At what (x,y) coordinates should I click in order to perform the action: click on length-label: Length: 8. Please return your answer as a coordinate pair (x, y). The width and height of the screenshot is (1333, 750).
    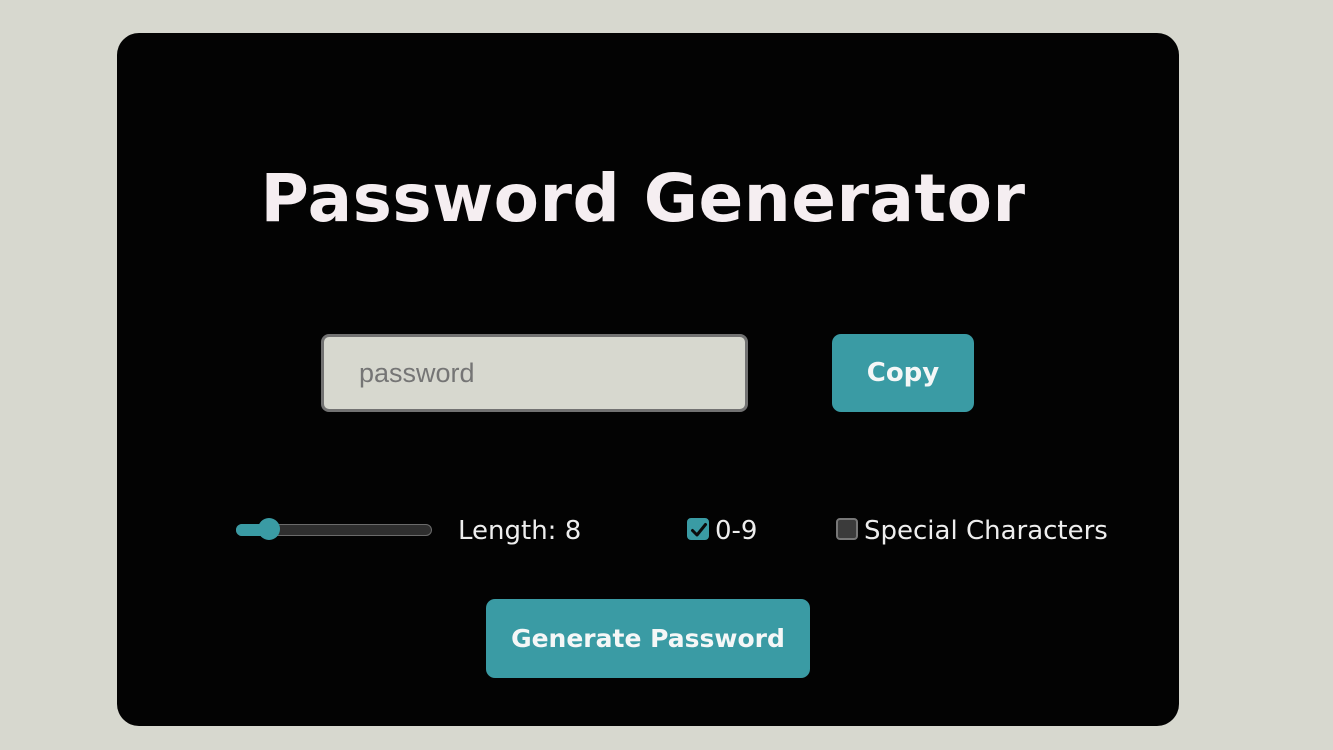
    Looking at the image, I should click on (520, 531).